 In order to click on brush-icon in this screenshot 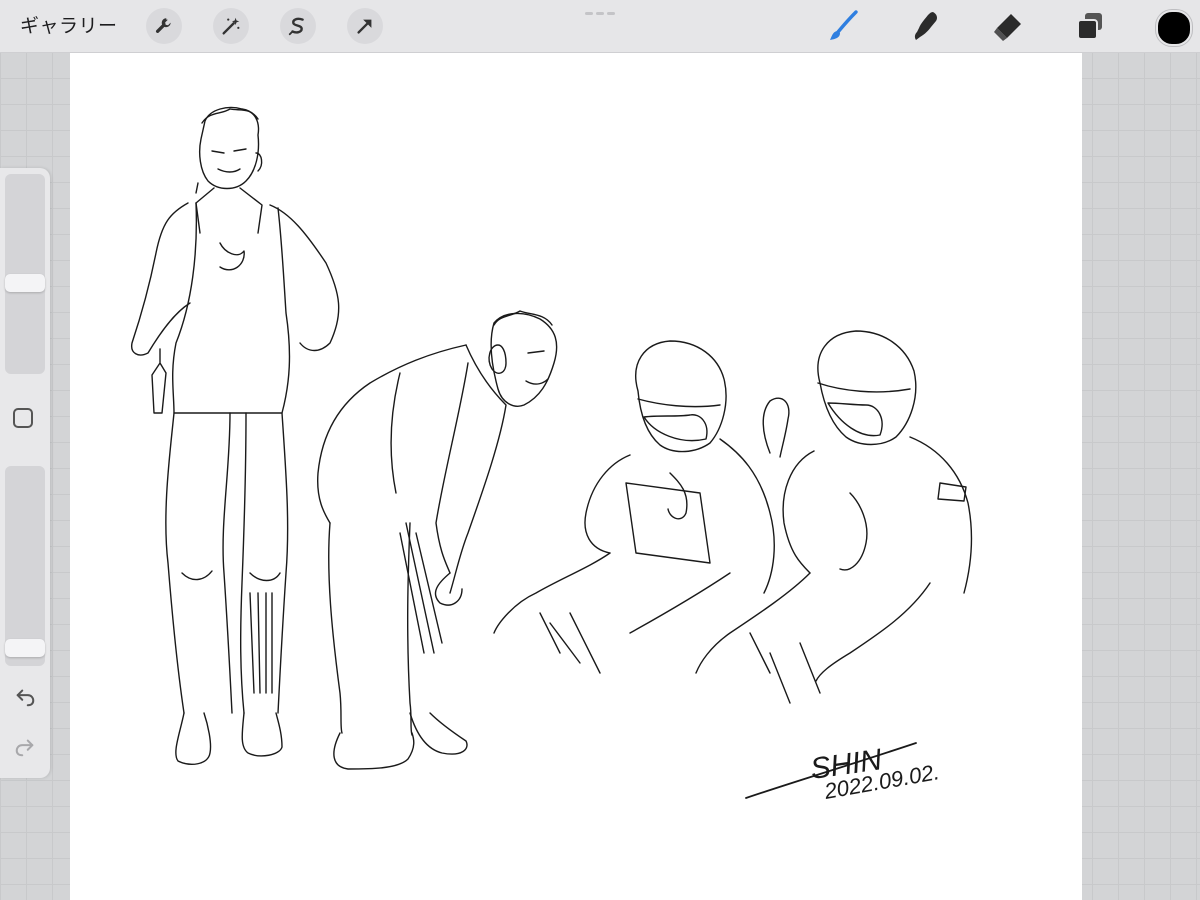, I will do `click(844, 25)`.